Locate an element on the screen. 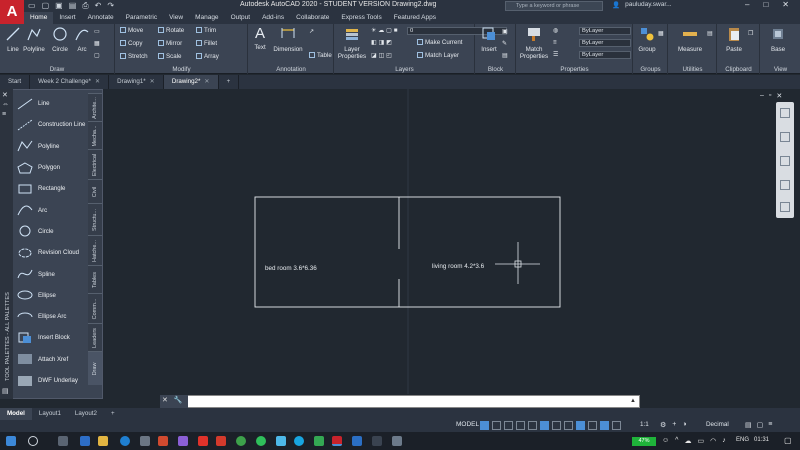  polyline-tool: Polyline is located at coordinates (34, 39).